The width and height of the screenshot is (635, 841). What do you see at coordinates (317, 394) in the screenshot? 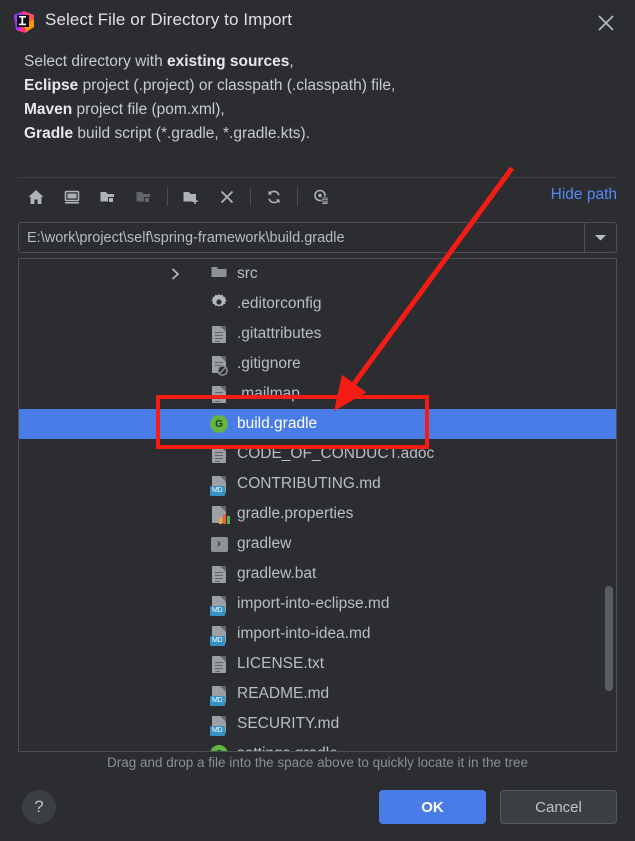
I see `file-tree-row: .mailmap` at bounding box center [317, 394].